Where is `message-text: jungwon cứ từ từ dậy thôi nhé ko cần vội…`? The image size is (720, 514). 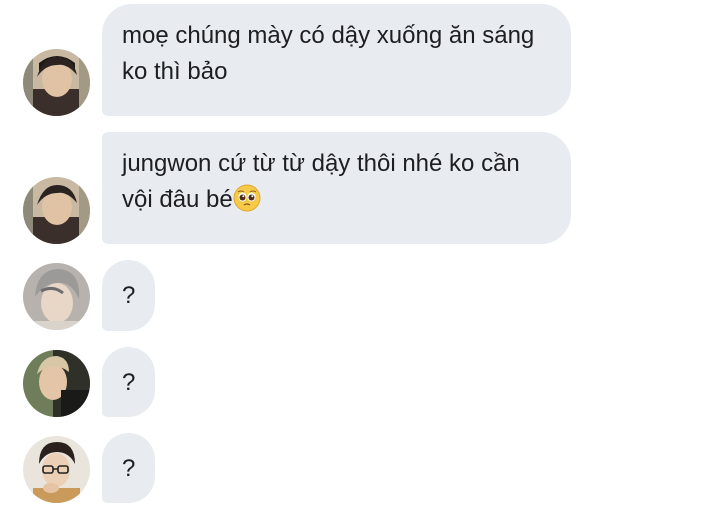 message-text: jungwon cứ từ từ dậy thôi nhé ko cần vội… is located at coordinates (321, 181).